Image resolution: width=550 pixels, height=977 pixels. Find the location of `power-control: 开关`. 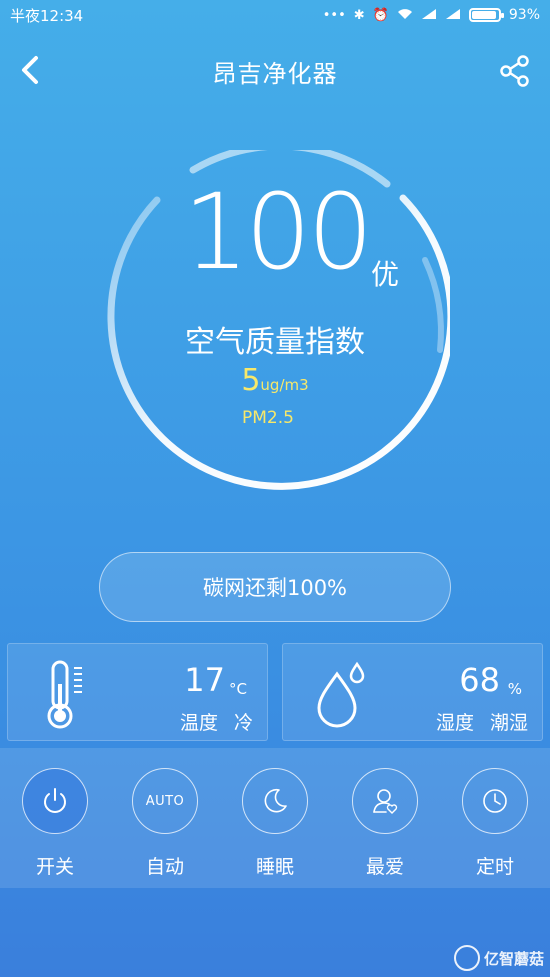

power-control: 开关 is located at coordinates (55, 823).